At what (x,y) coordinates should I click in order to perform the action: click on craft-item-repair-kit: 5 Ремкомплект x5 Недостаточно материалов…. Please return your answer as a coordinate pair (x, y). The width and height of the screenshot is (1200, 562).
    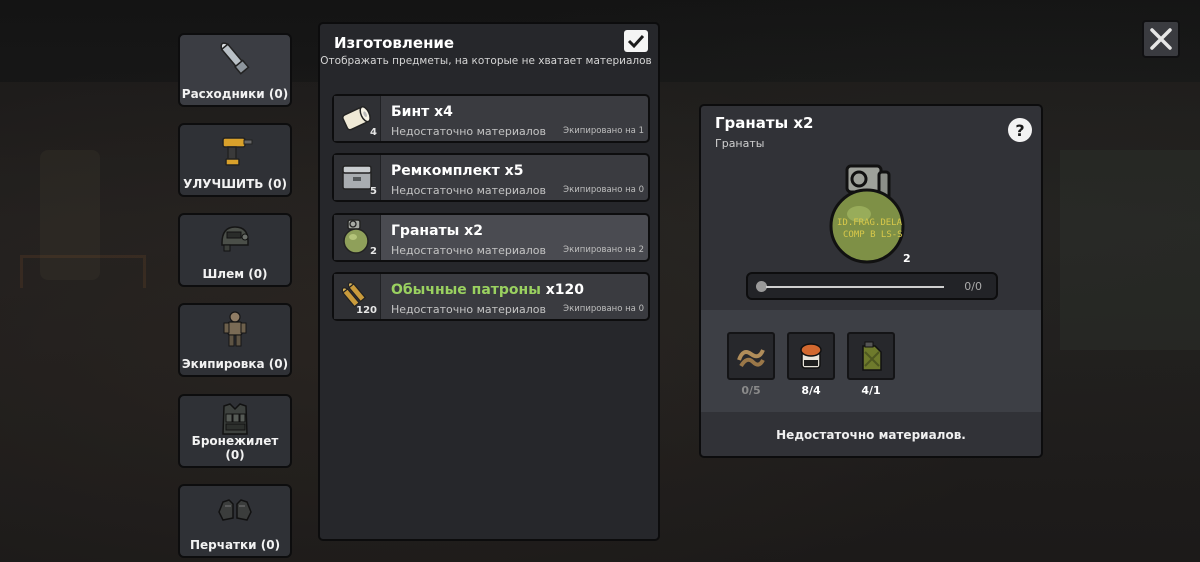
    Looking at the image, I should click on (491, 177).